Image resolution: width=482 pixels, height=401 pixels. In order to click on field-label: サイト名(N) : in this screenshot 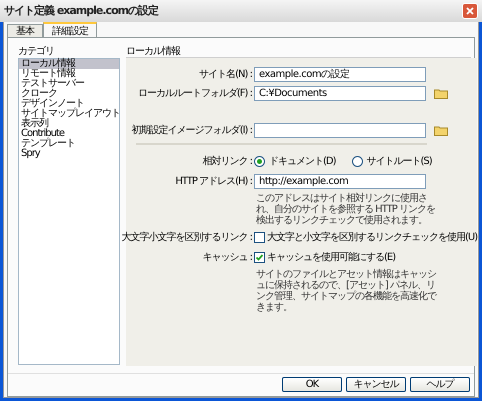, I will do `click(225, 75)`.